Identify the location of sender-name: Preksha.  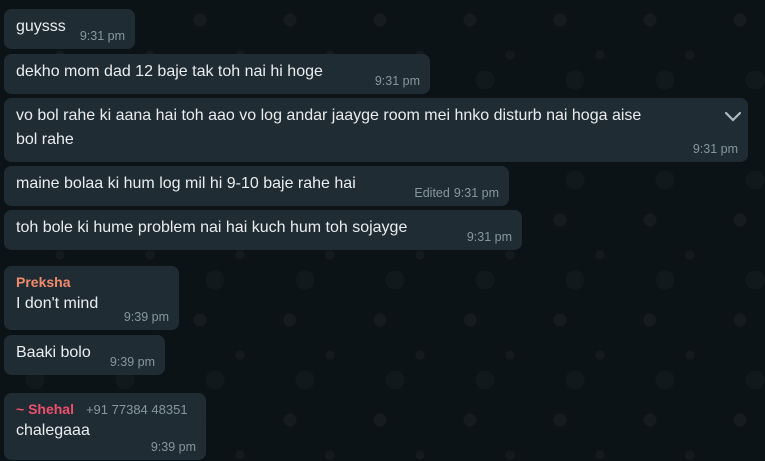
(91, 282).